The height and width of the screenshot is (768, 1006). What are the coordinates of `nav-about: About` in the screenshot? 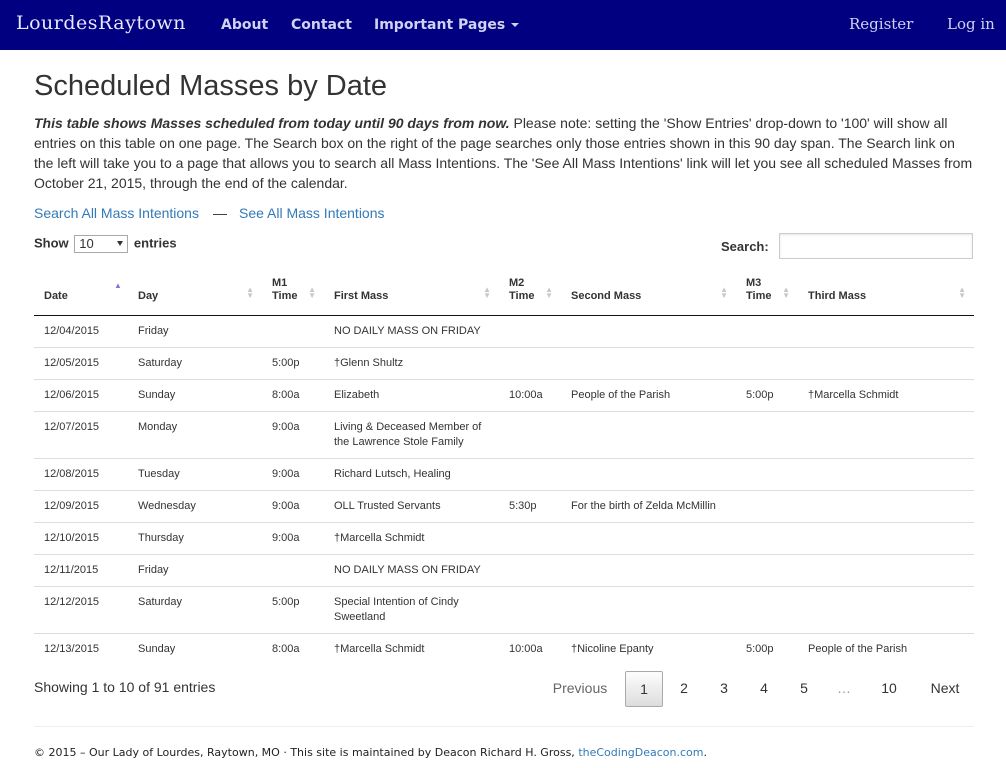 It's located at (244, 25).